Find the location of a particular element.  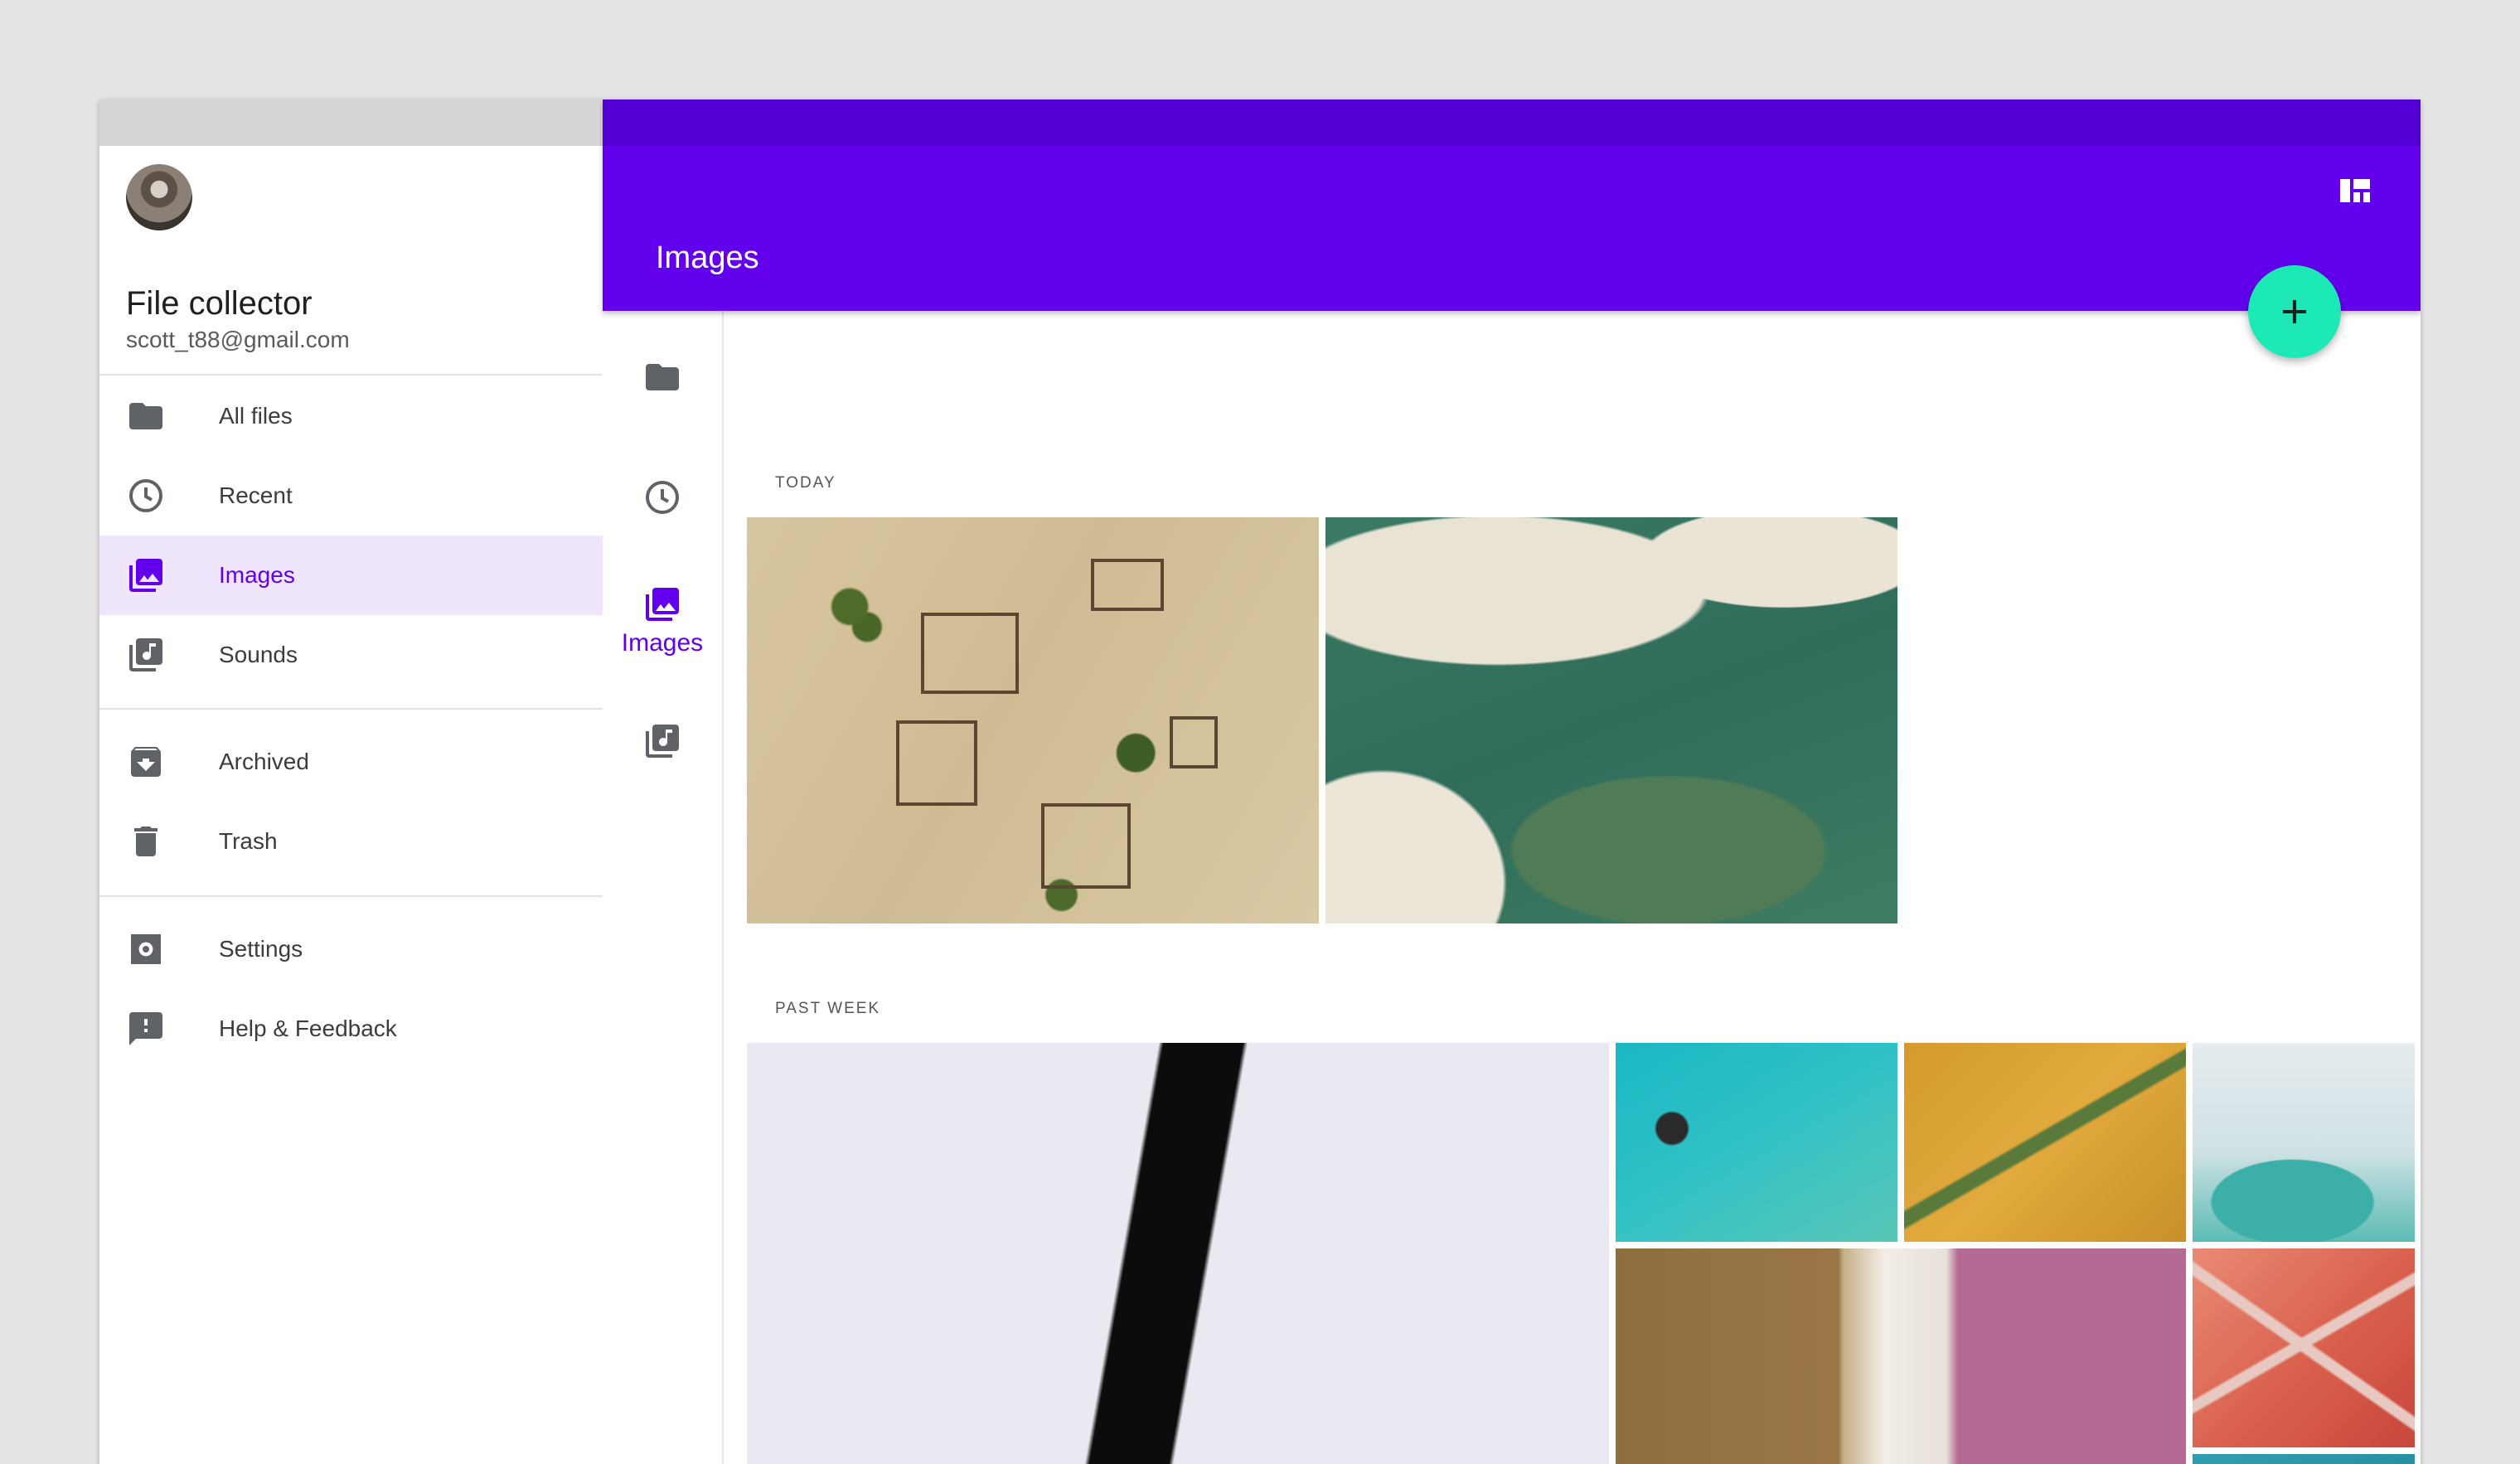

nav-label: Help & Feedback is located at coordinates (308, 1028).